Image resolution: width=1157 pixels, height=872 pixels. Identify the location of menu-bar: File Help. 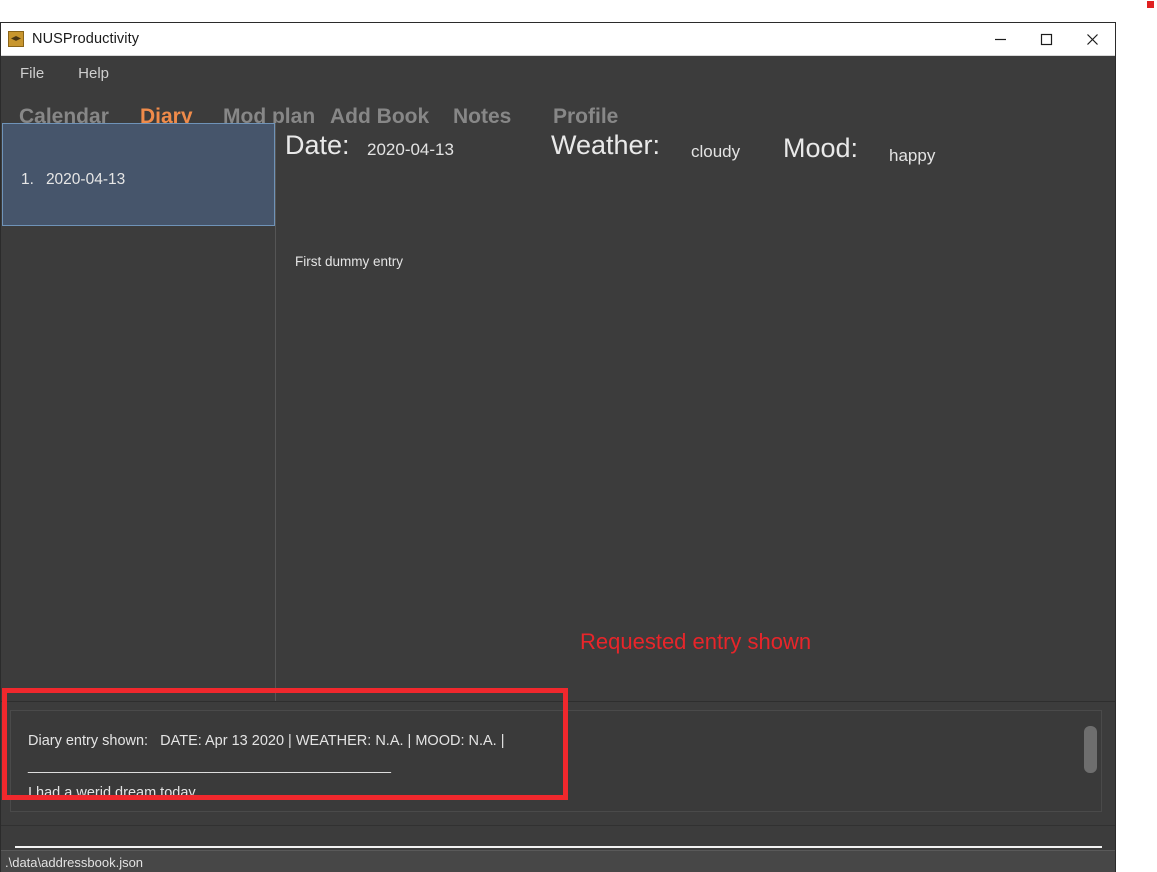
(558, 73).